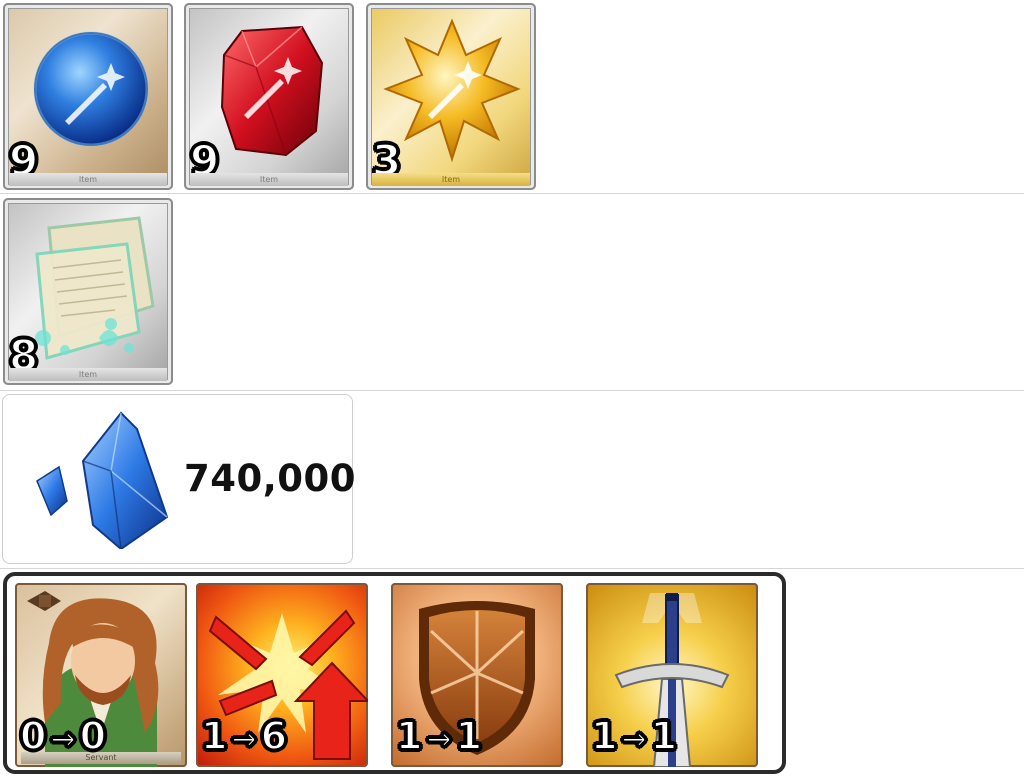 The width and height of the screenshot is (1024, 777). Describe the element at coordinates (270, 478) in the screenshot. I see `qp-amount: 740,000` at that location.